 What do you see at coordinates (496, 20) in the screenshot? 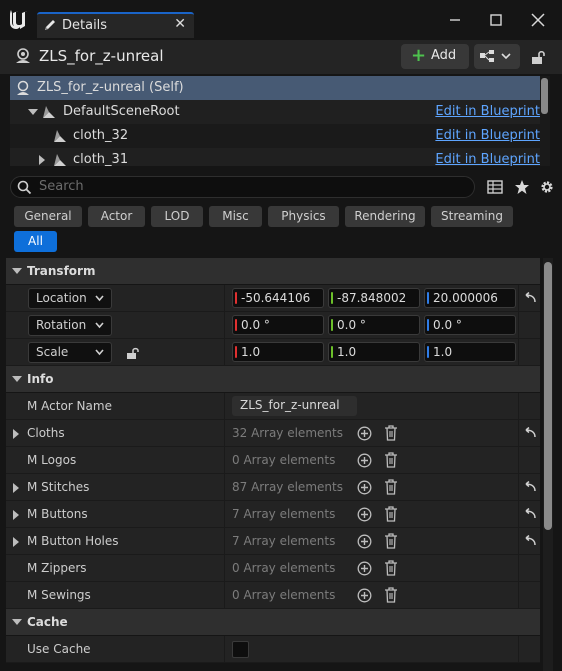
I see `maximize-button` at bounding box center [496, 20].